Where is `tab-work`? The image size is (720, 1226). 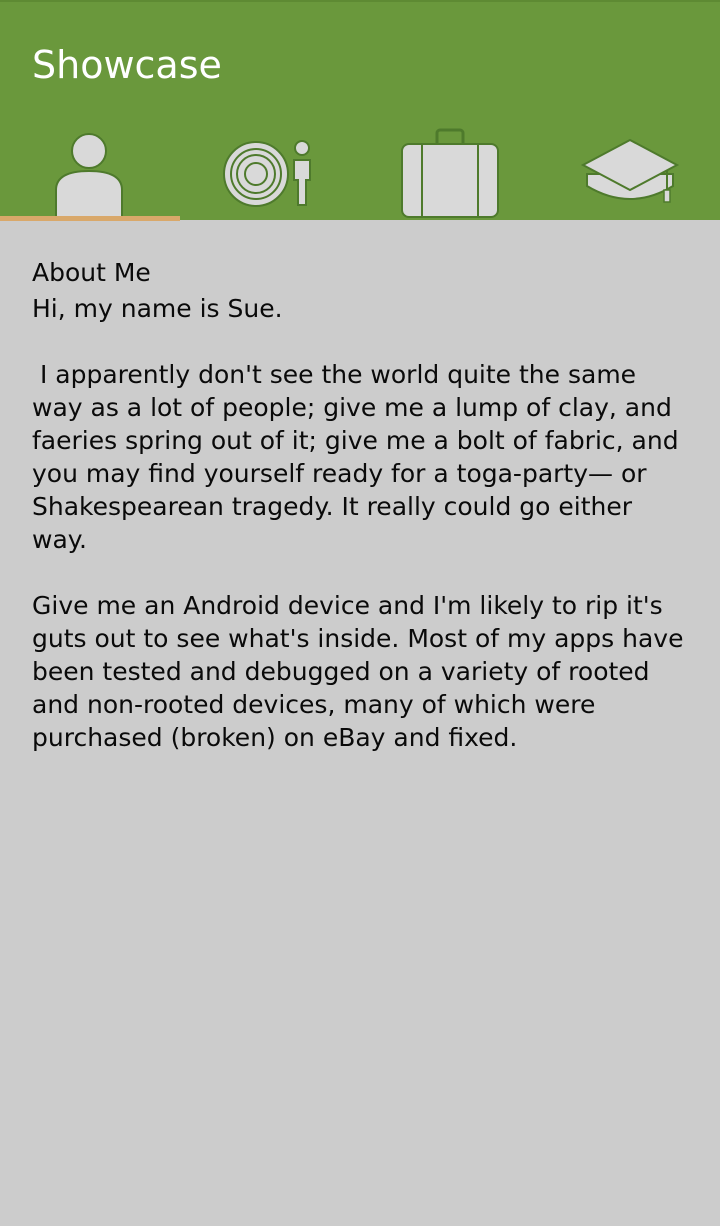 tab-work is located at coordinates (450, 170).